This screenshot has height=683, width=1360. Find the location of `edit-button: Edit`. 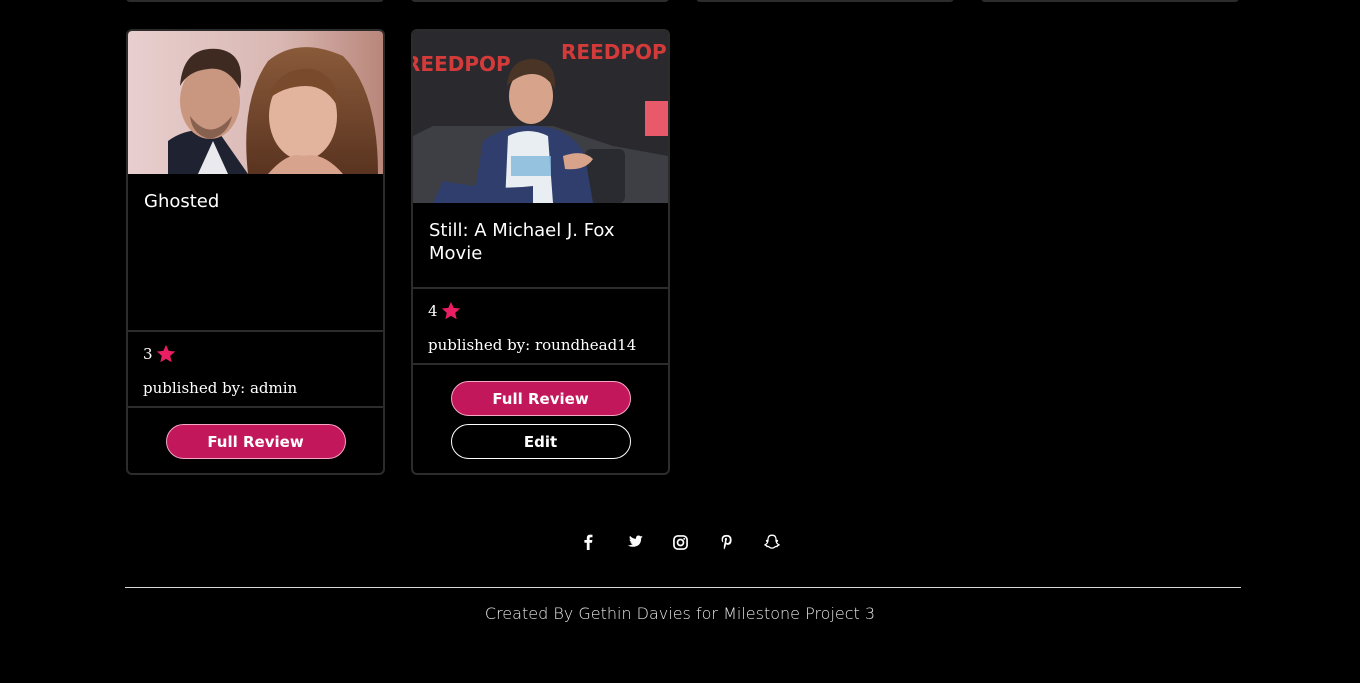

edit-button: Edit is located at coordinates (540, 441).